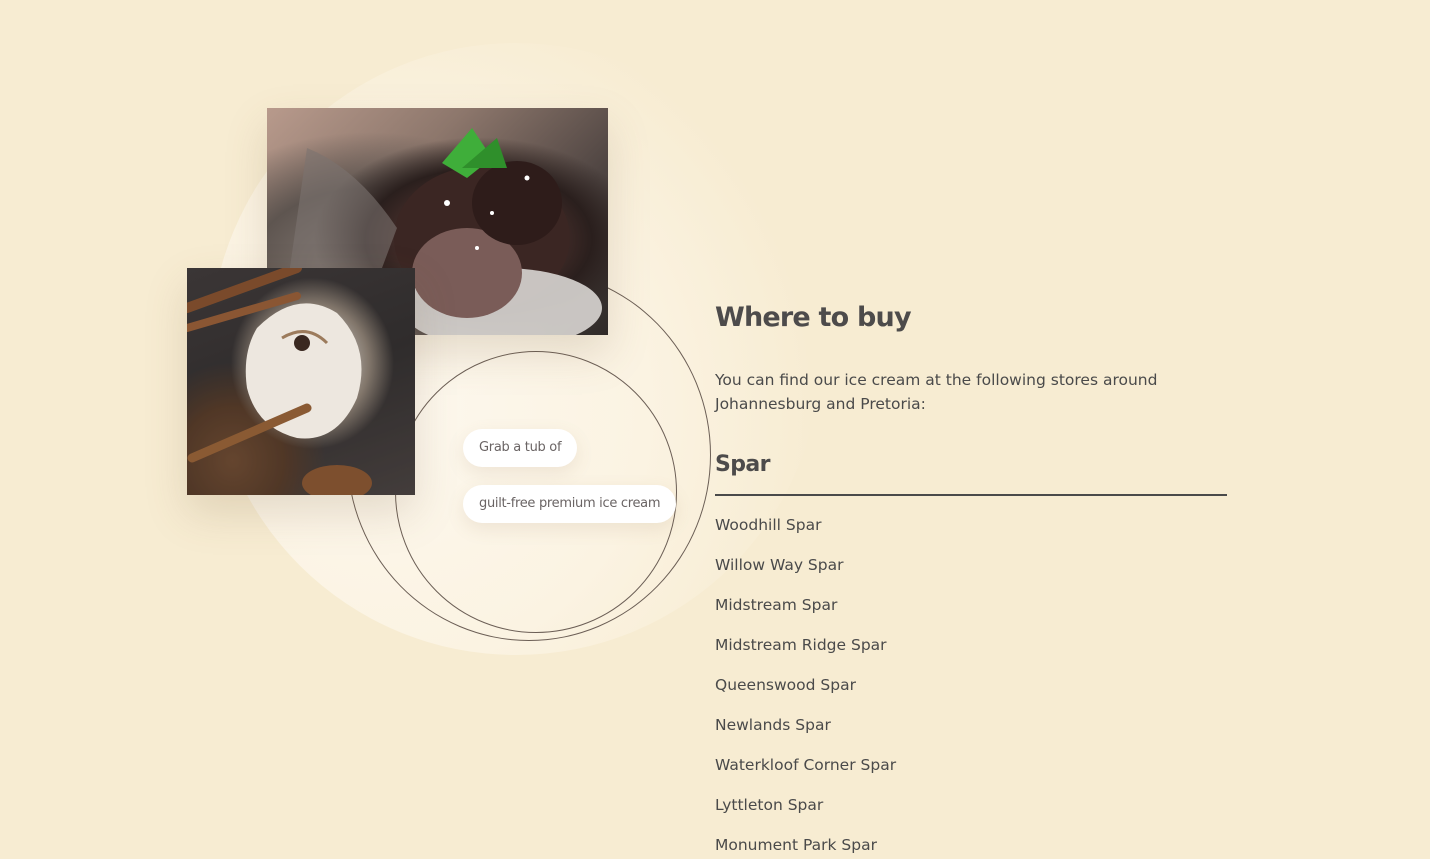  I want to click on list-item: Midstream Ridge Spar, so click(801, 645).